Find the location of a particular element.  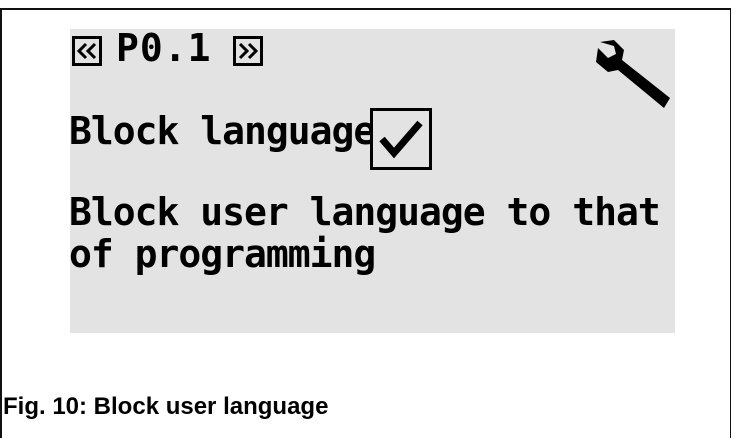

wrench-icon is located at coordinates (633, 74).